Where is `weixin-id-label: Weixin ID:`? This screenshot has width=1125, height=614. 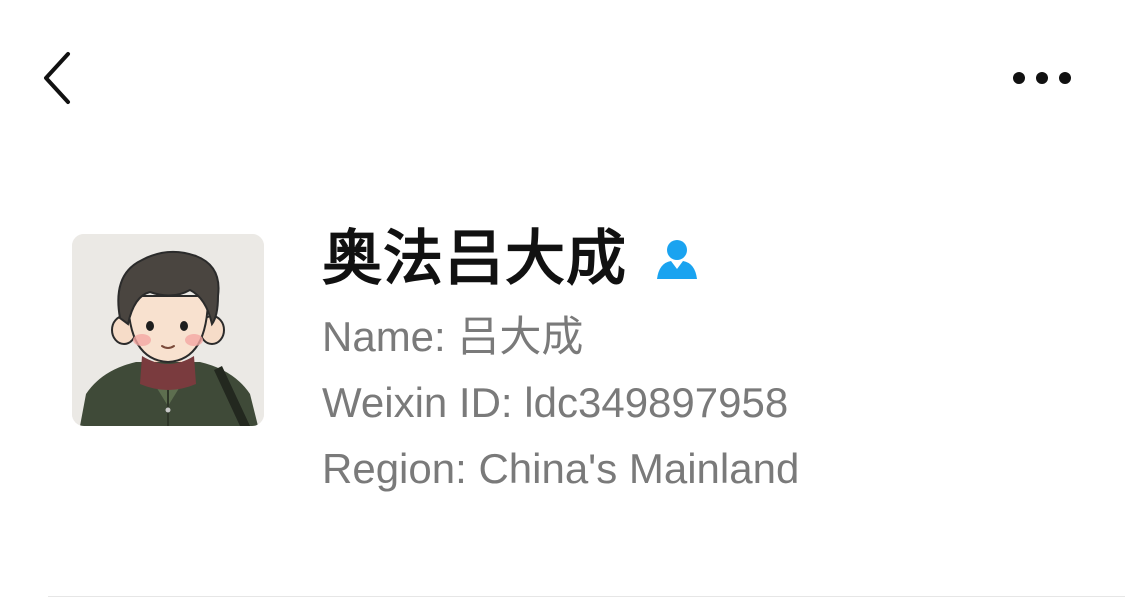 weixin-id-label: Weixin ID: is located at coordinates (417, 402).